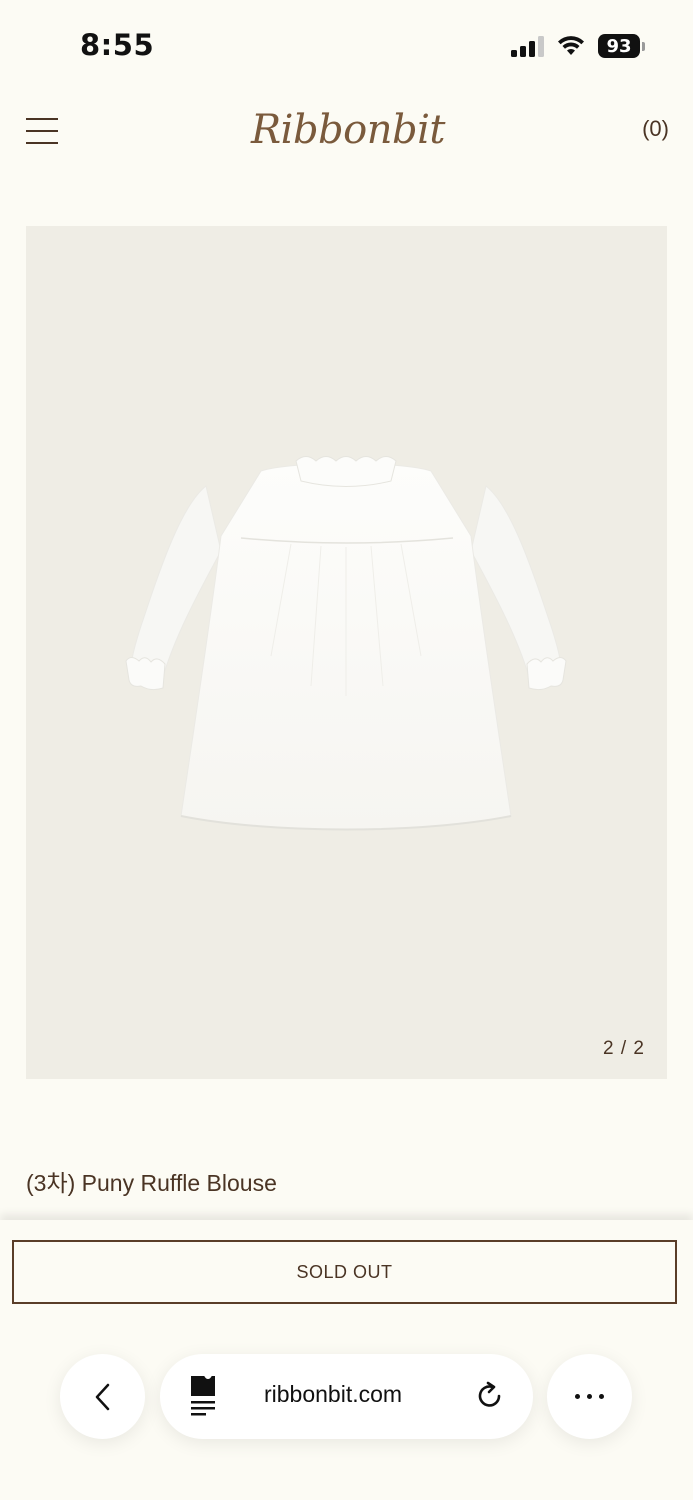 The height and width of the screenshot is (1500, 693). I want to click on browser-more-button, so click(589, 1396).